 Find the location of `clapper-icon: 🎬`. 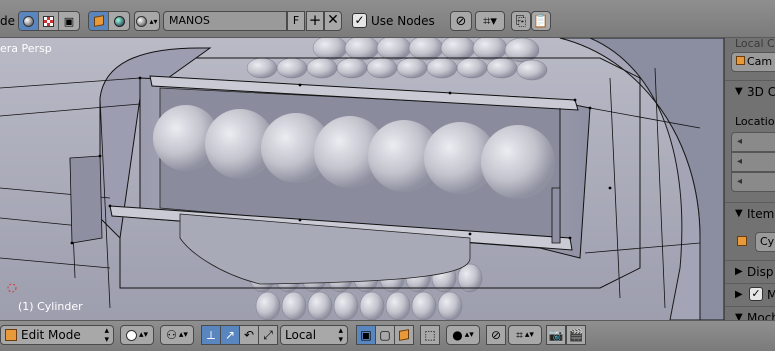

clapper-icon: 🎬 is located at coordinates (576, 335).